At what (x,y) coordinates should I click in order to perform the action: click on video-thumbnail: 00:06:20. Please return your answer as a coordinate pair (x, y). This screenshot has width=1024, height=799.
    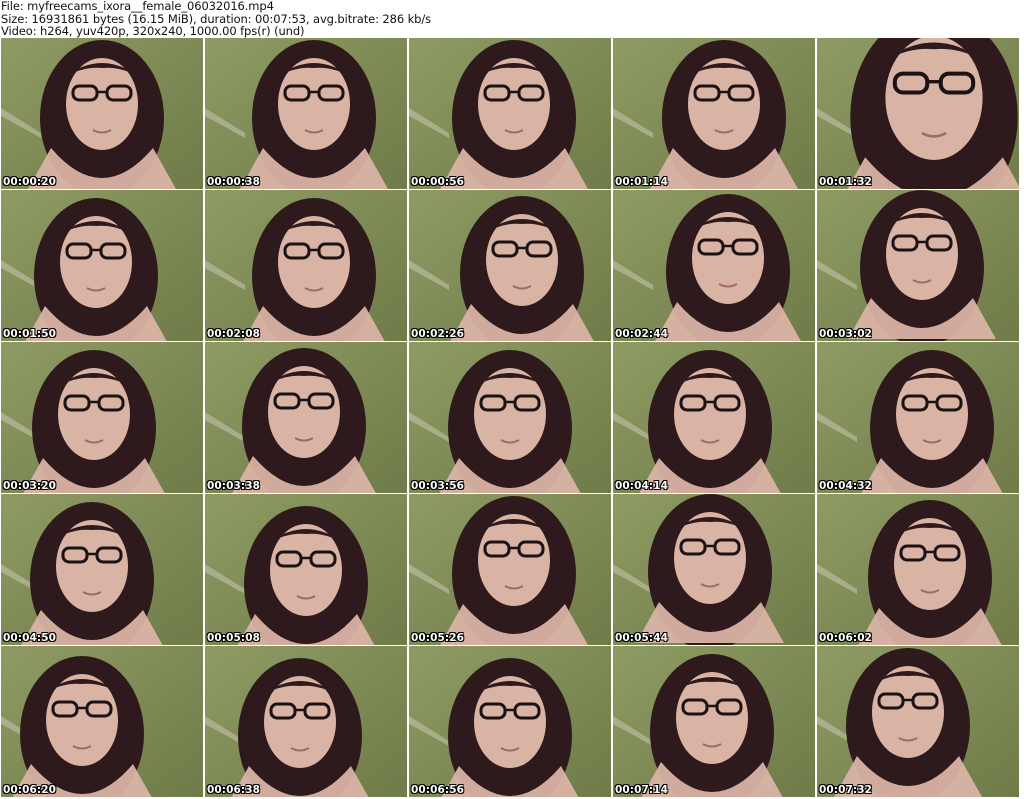
    Looking at the image, I should click on (102, 721).